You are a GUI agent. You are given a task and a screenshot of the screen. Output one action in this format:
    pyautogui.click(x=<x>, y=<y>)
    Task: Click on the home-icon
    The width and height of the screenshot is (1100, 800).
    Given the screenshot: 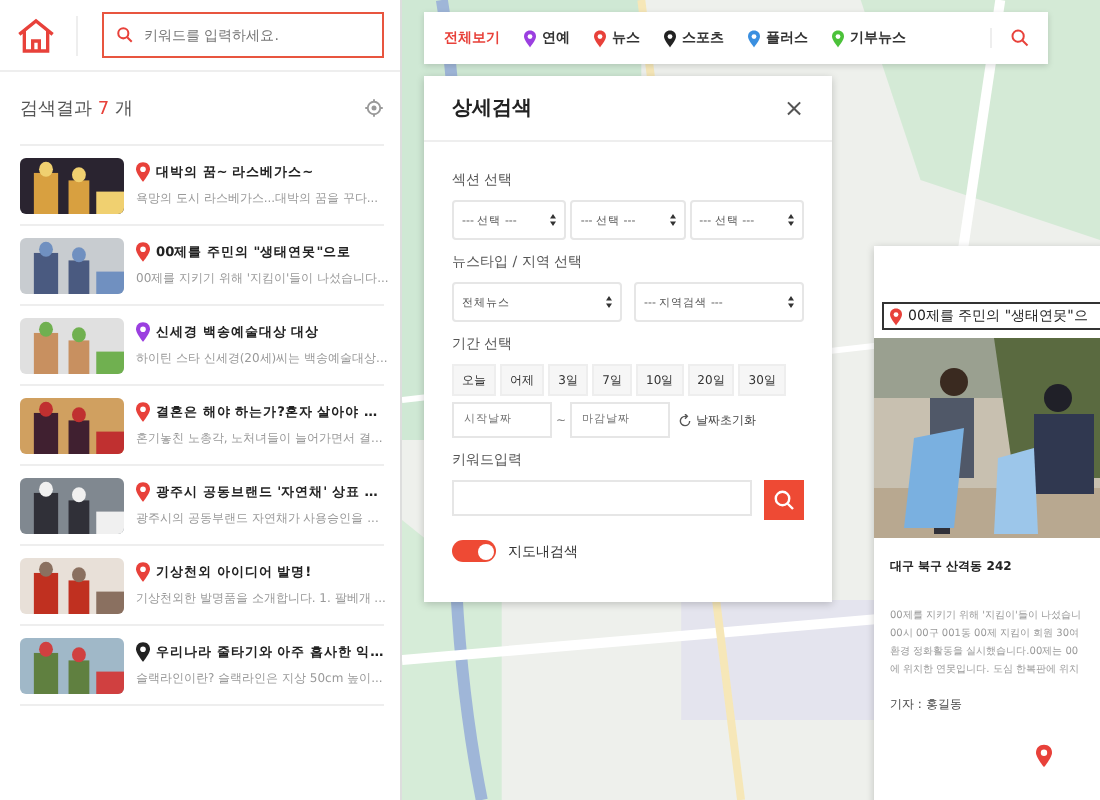 What is the action you would take?
    pyautogui.click(x=47, y=35)
    